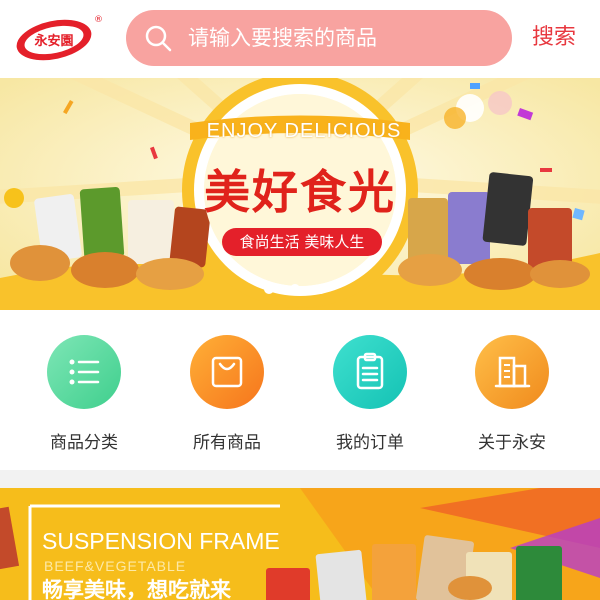 The width and height of the screenshot is (600, 600). Describe the element at coordinates (370, 443) in the screenshot. I see `nav-label: 我的订单` at that location.